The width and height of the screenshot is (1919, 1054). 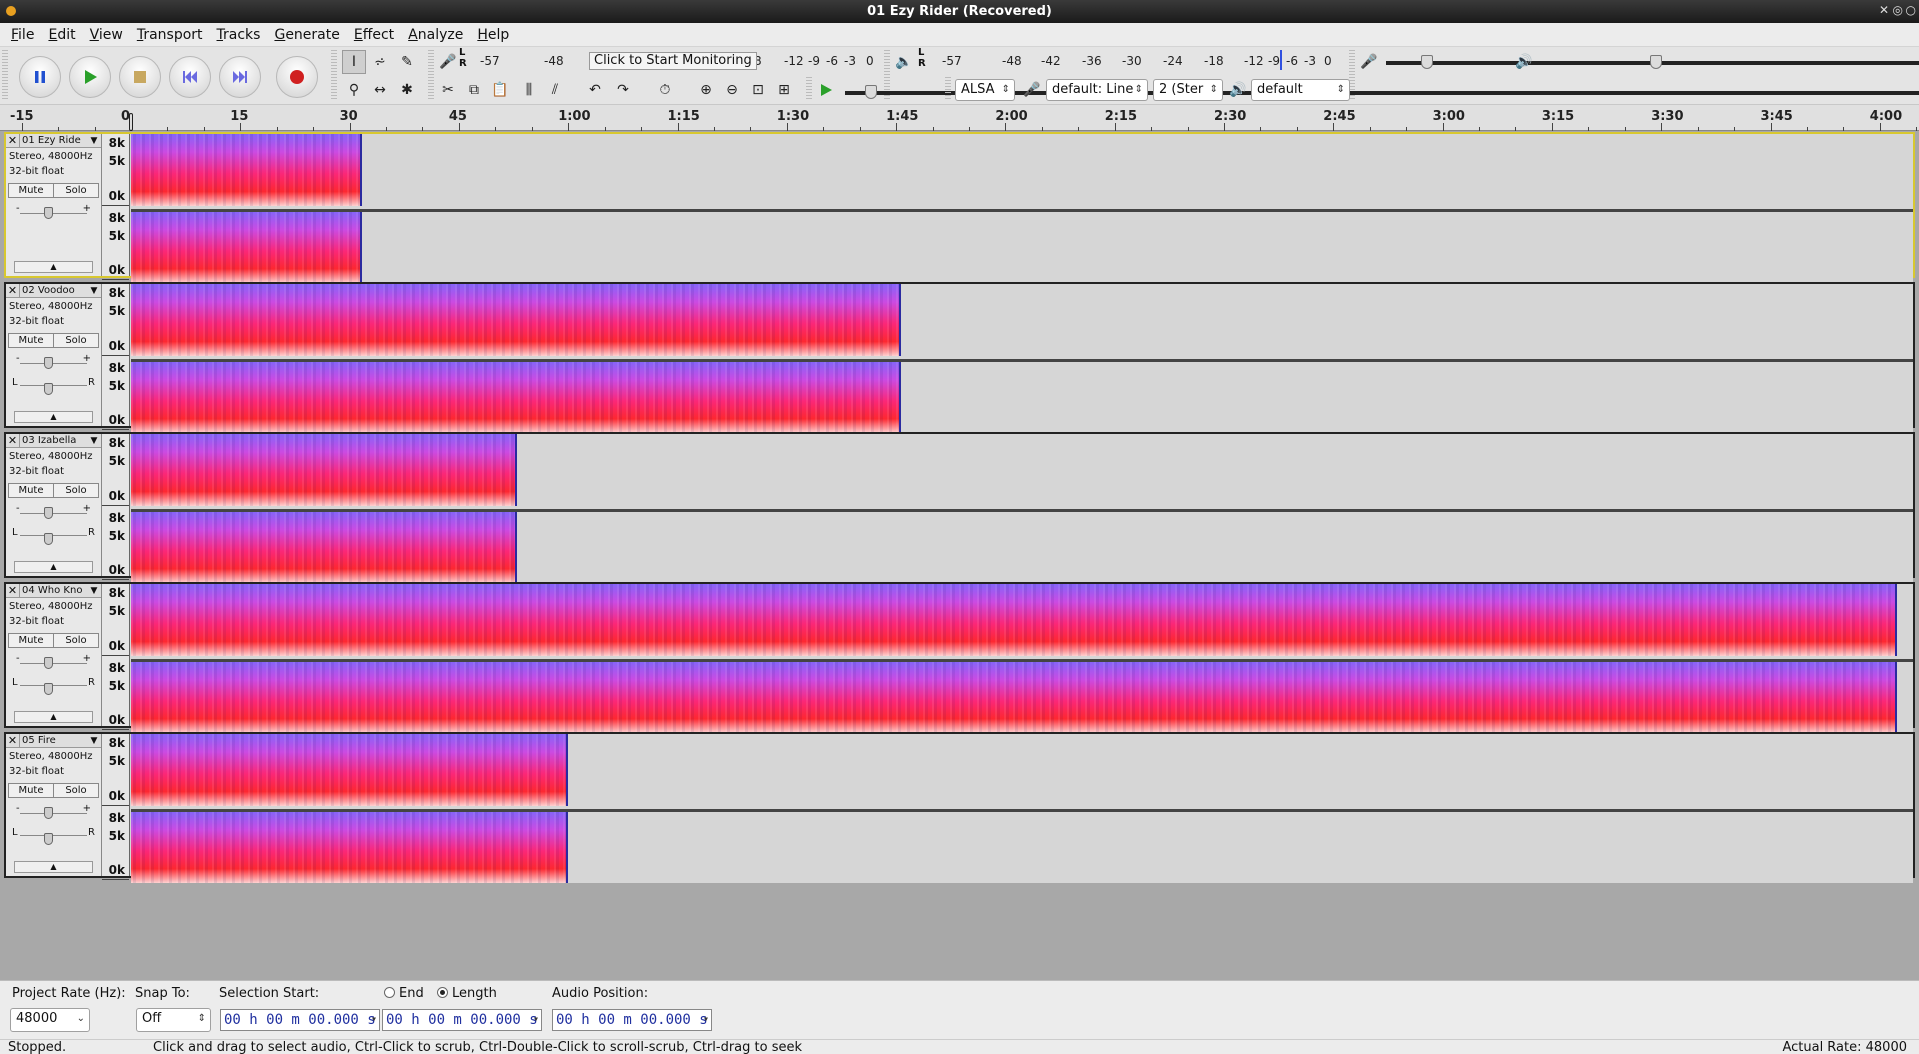 I want to click on multi-tool: ✱, so click(x=407, y=90).